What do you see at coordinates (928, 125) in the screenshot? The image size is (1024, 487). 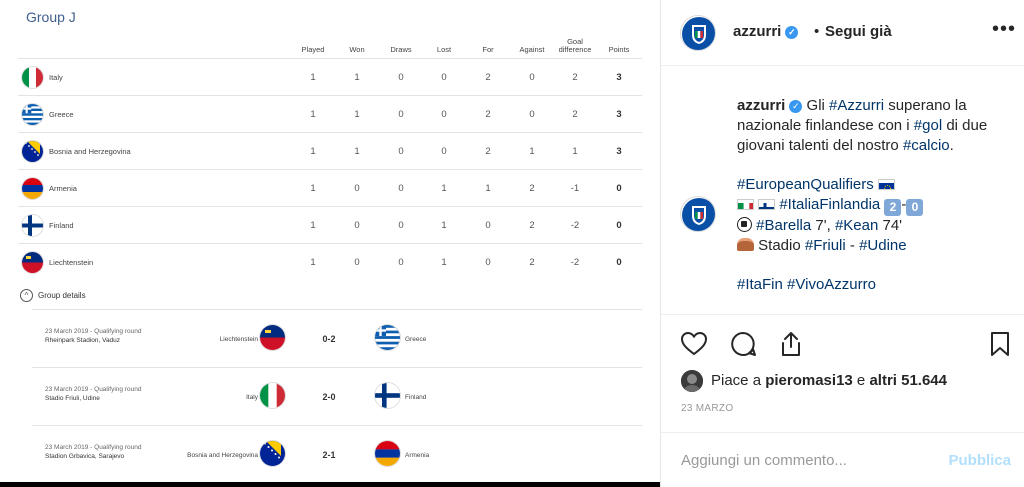 I see `hashtag-link: #gol` at bounding box center [928, 125].